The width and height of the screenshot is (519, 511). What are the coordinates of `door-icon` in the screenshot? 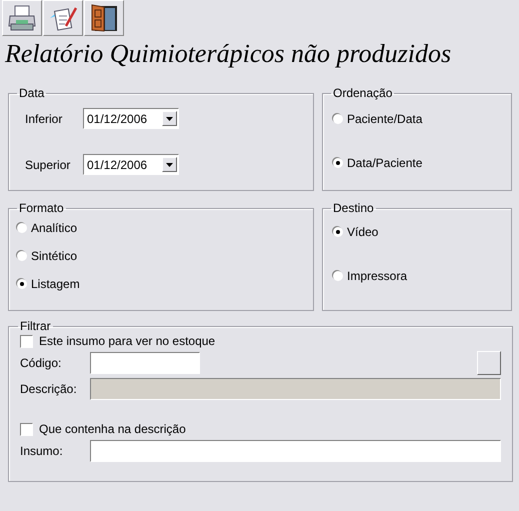 It's located at (104, 18).